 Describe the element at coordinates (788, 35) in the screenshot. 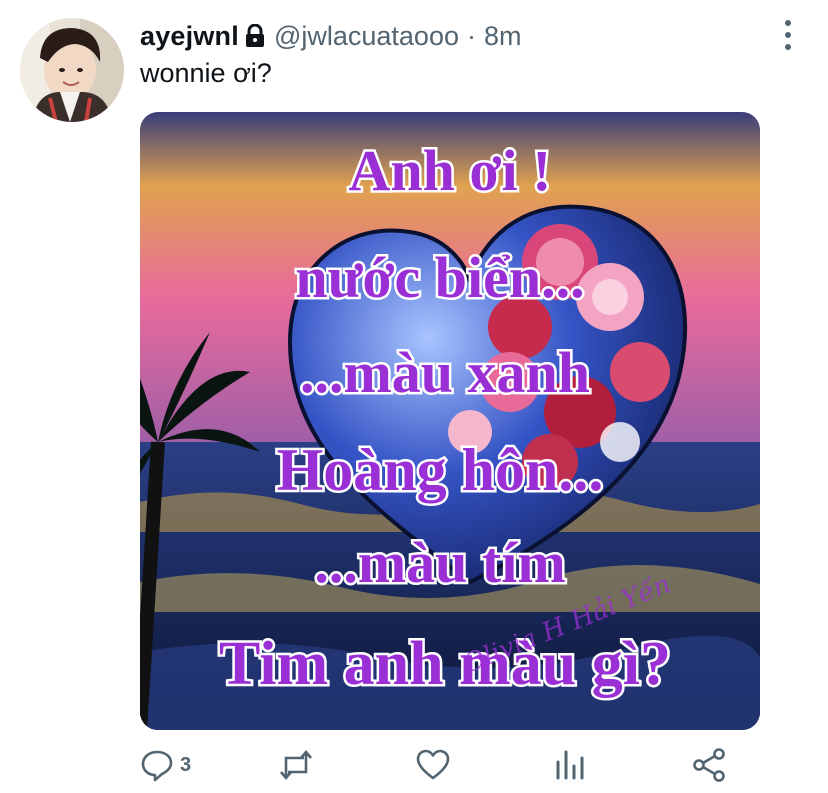

I see `more-options-icon` at that location.